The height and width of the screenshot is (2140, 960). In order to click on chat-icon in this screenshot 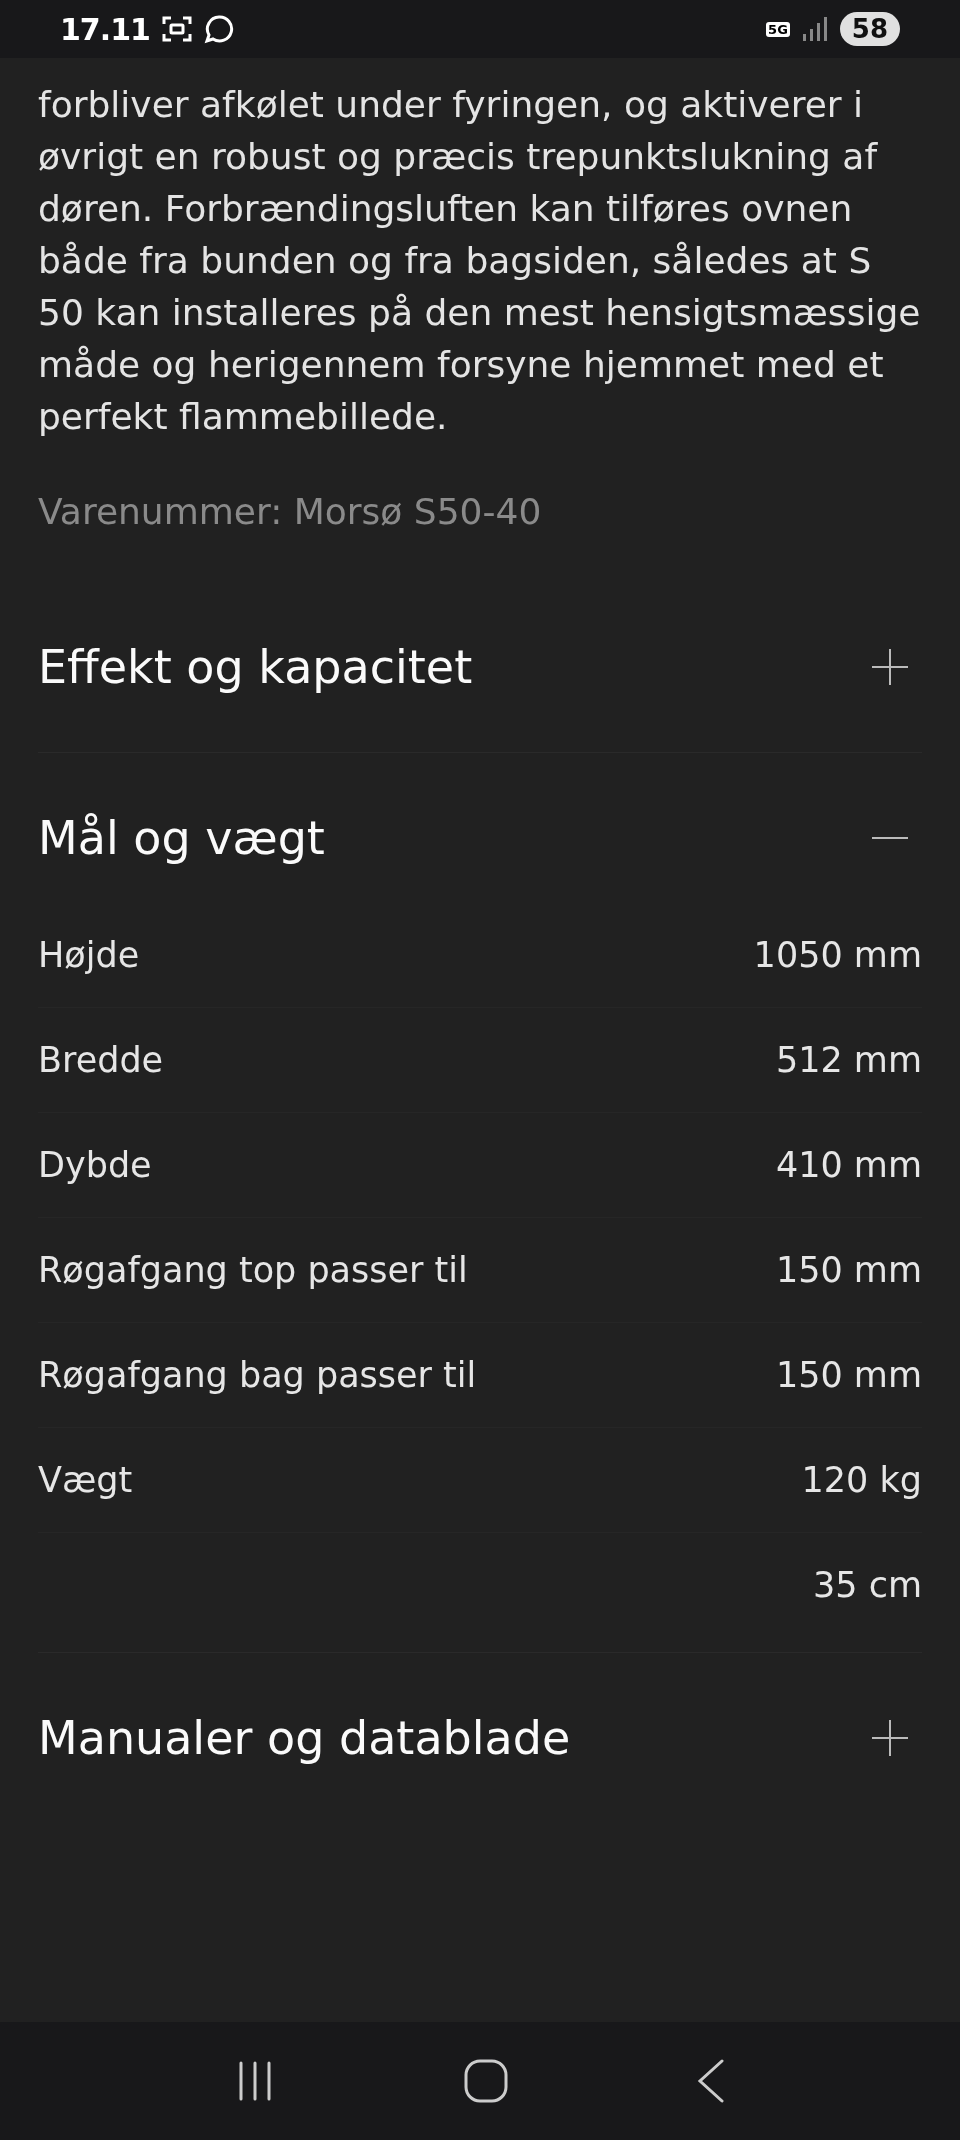, I will do `click(218, 29)`.